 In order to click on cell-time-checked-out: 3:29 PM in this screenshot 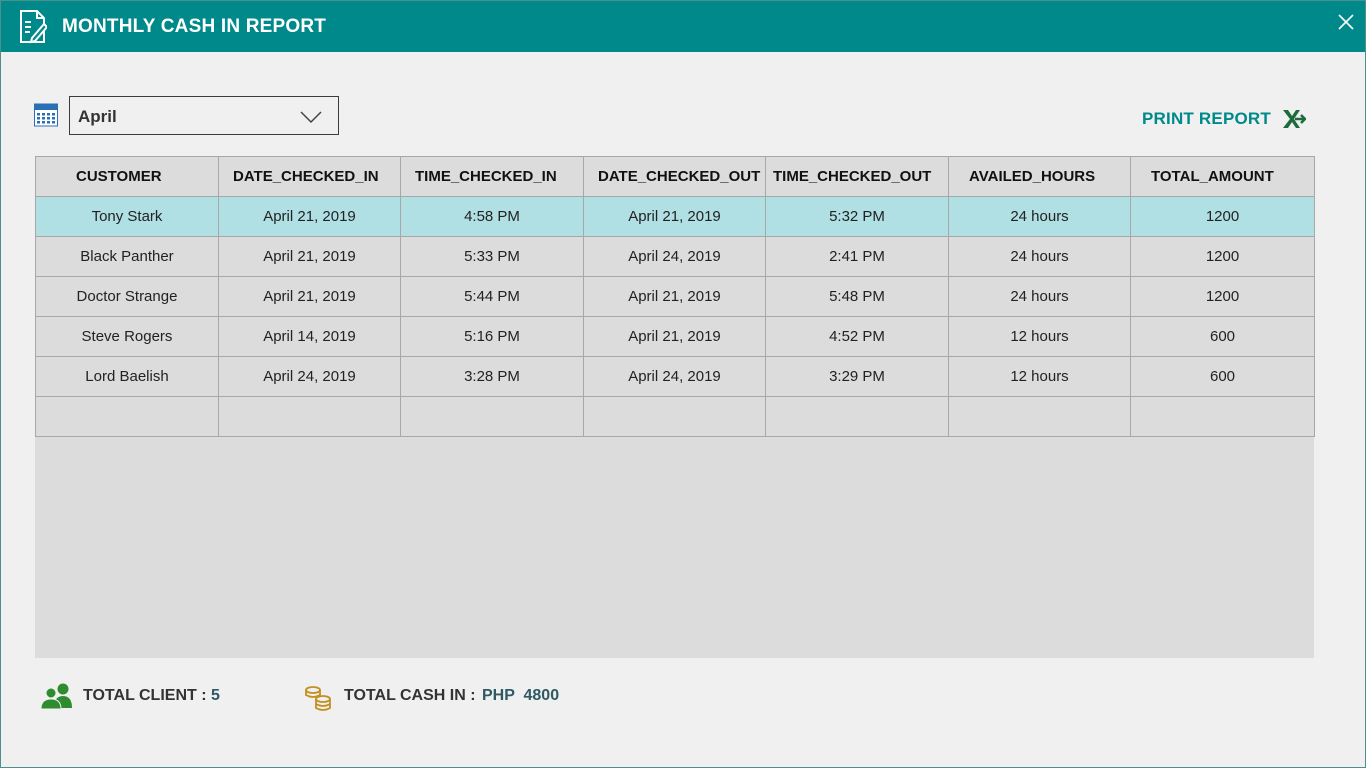, I will do `click(857, 376)`.